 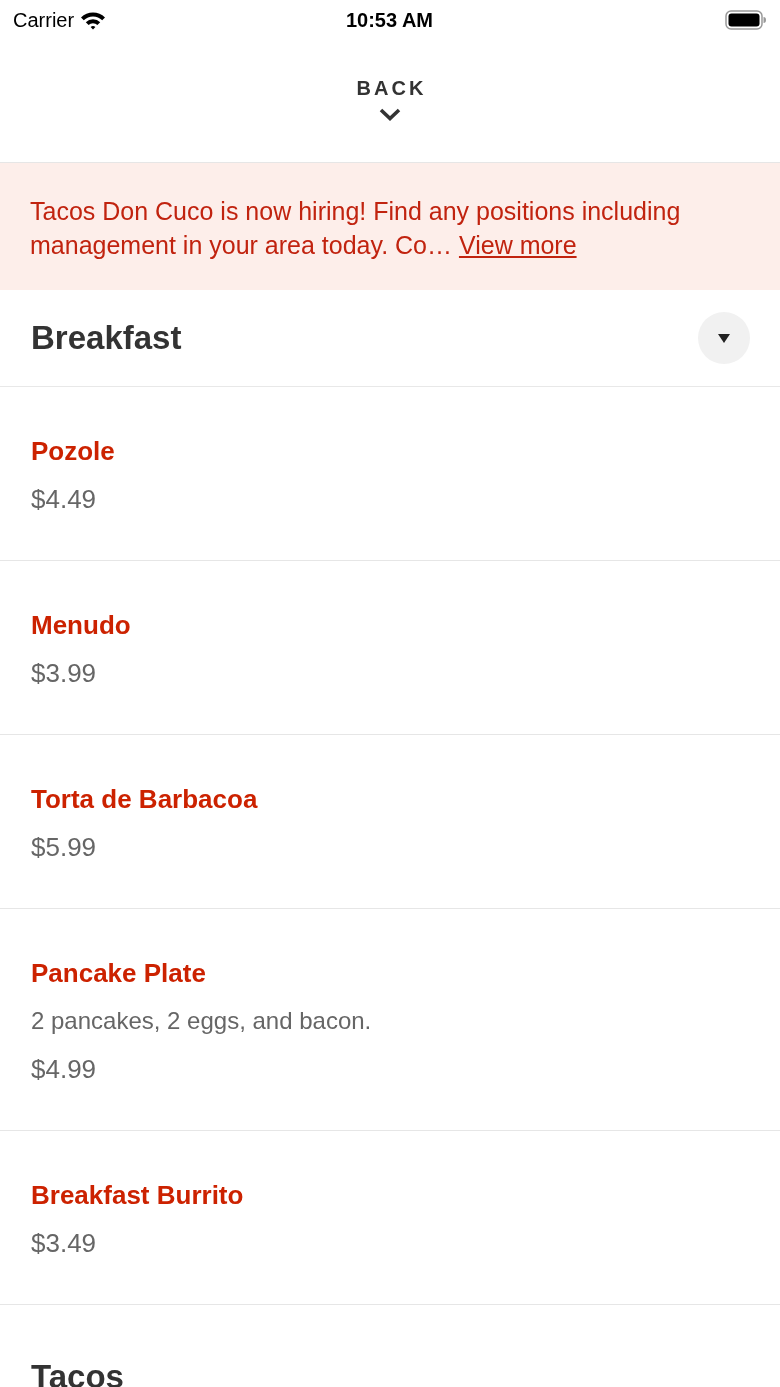 I want to click on item-name: Menudo, so click(x=81, y=625).